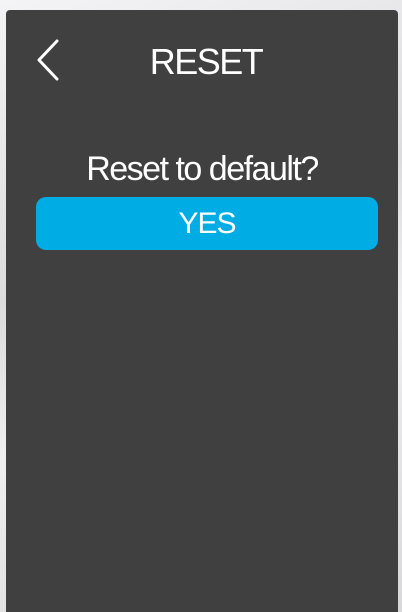  What do you see at coordinates (207, 223) in the screenshot?
I see `yes-button: YES` at bounding box center [207, 223].